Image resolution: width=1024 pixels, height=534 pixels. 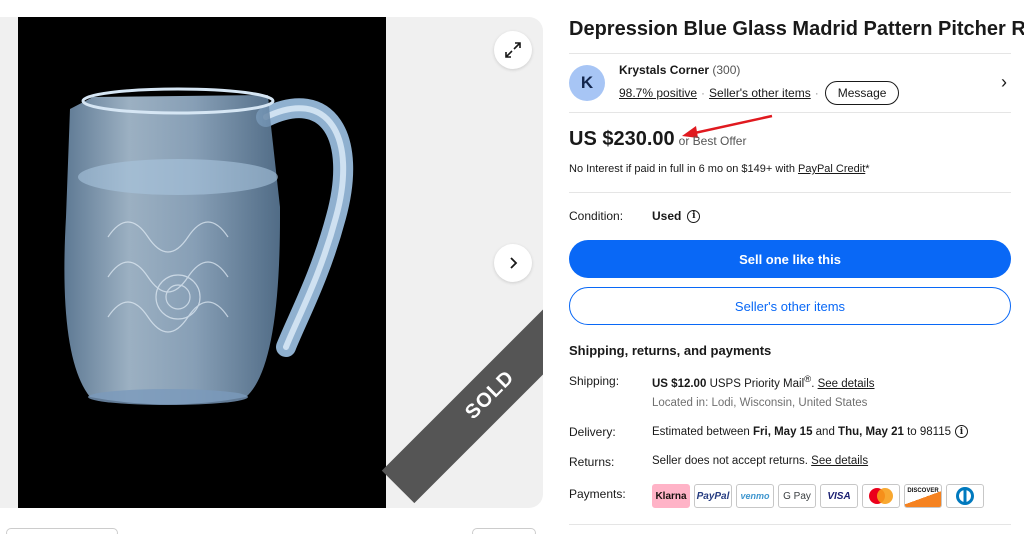 I want to click on sold-ribbon: SOLD, so click(x=462, y=395).